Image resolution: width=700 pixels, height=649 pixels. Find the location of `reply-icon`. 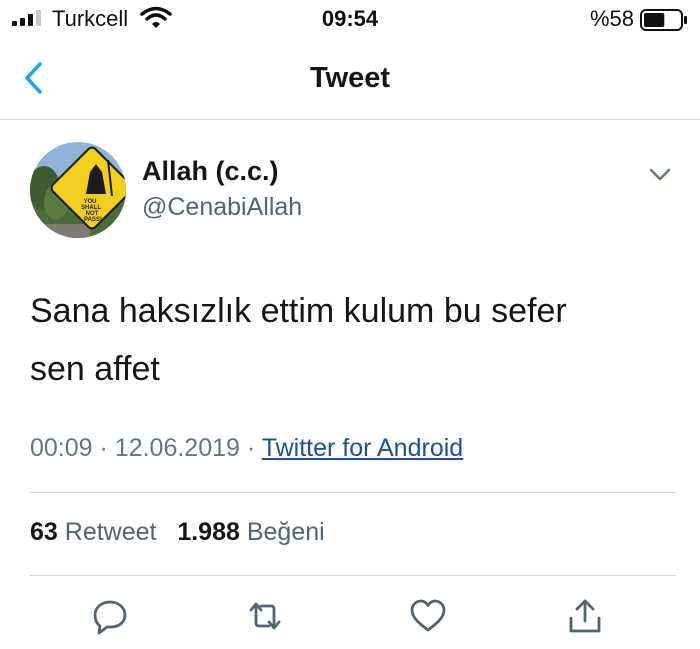

reply-icon is located at coordinates (110, 617).